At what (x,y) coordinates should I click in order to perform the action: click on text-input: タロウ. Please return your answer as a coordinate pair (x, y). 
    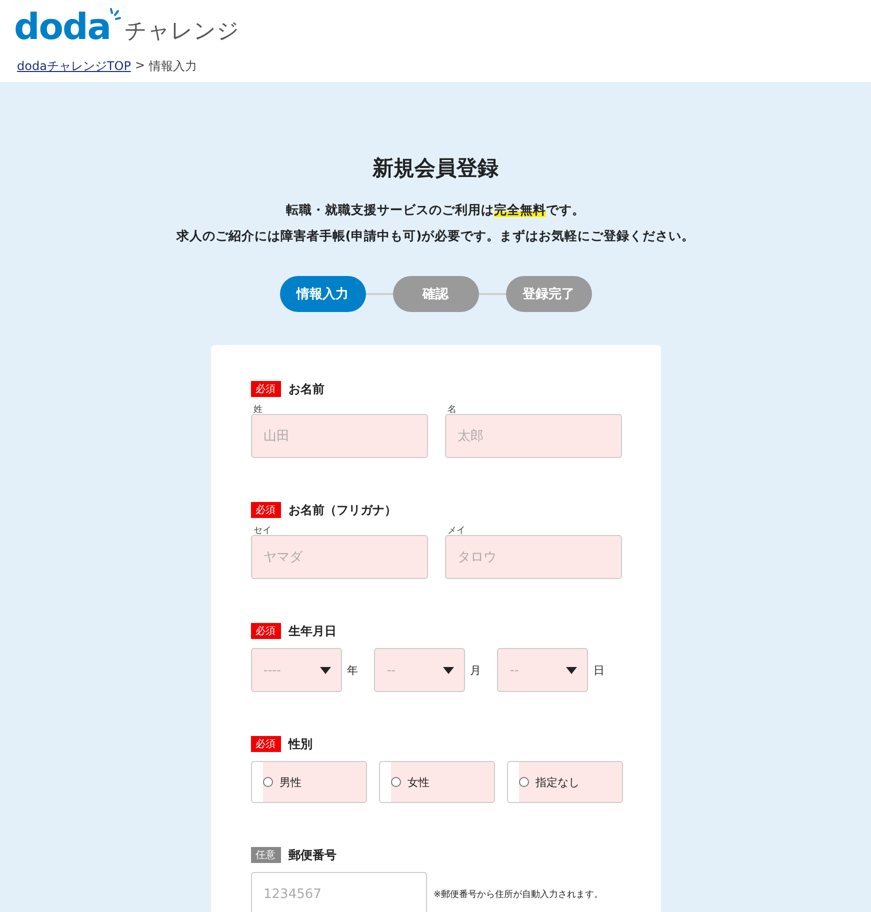
    Looking at the image, I should click on (533, 557).